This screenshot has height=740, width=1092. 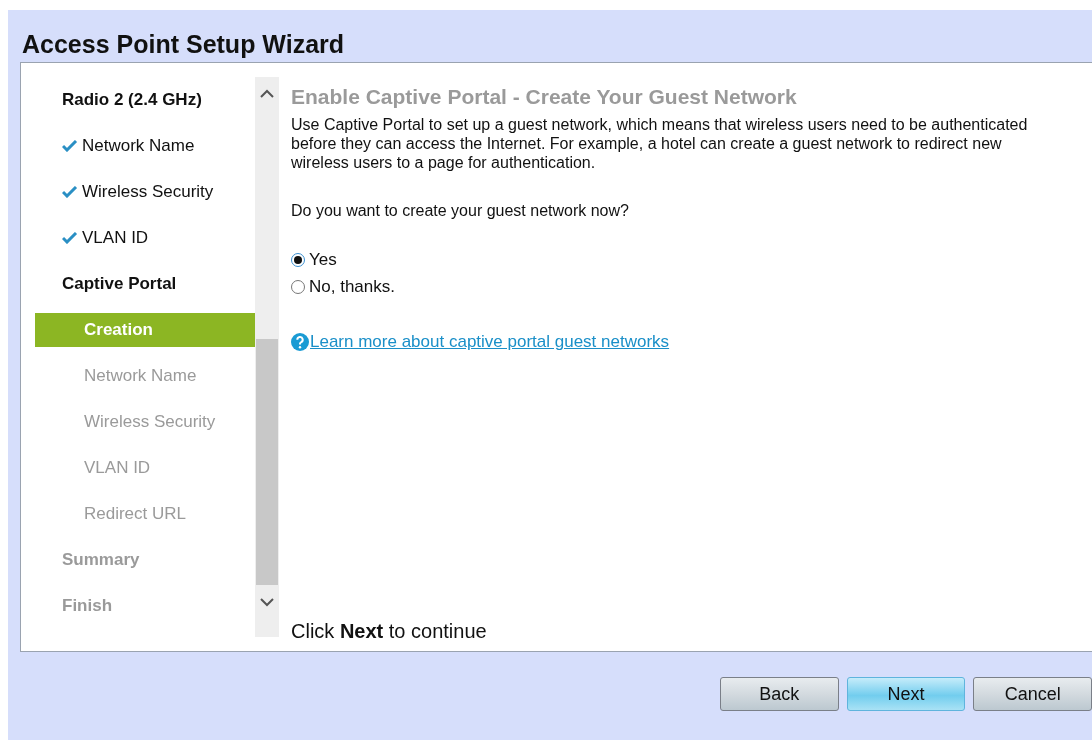 What do you see at coordinates (779, 694) in the screenshot?
I see `wizard-button: Back` at bounding box center [779, 694].